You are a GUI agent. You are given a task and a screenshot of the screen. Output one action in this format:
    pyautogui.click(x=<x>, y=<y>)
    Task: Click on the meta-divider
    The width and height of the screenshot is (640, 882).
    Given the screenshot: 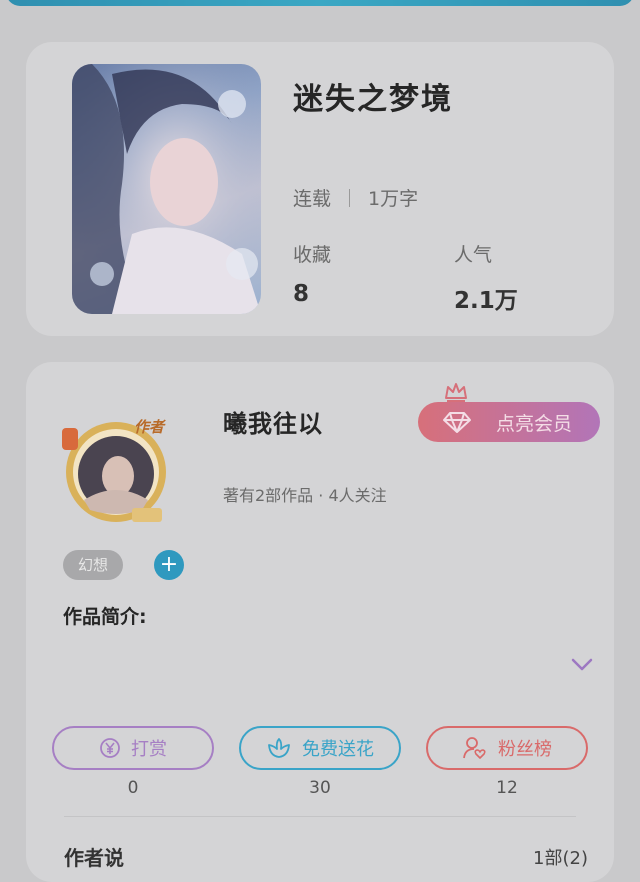 What is the action you would take?
    pyautogui.click(x=350, y=197)
    